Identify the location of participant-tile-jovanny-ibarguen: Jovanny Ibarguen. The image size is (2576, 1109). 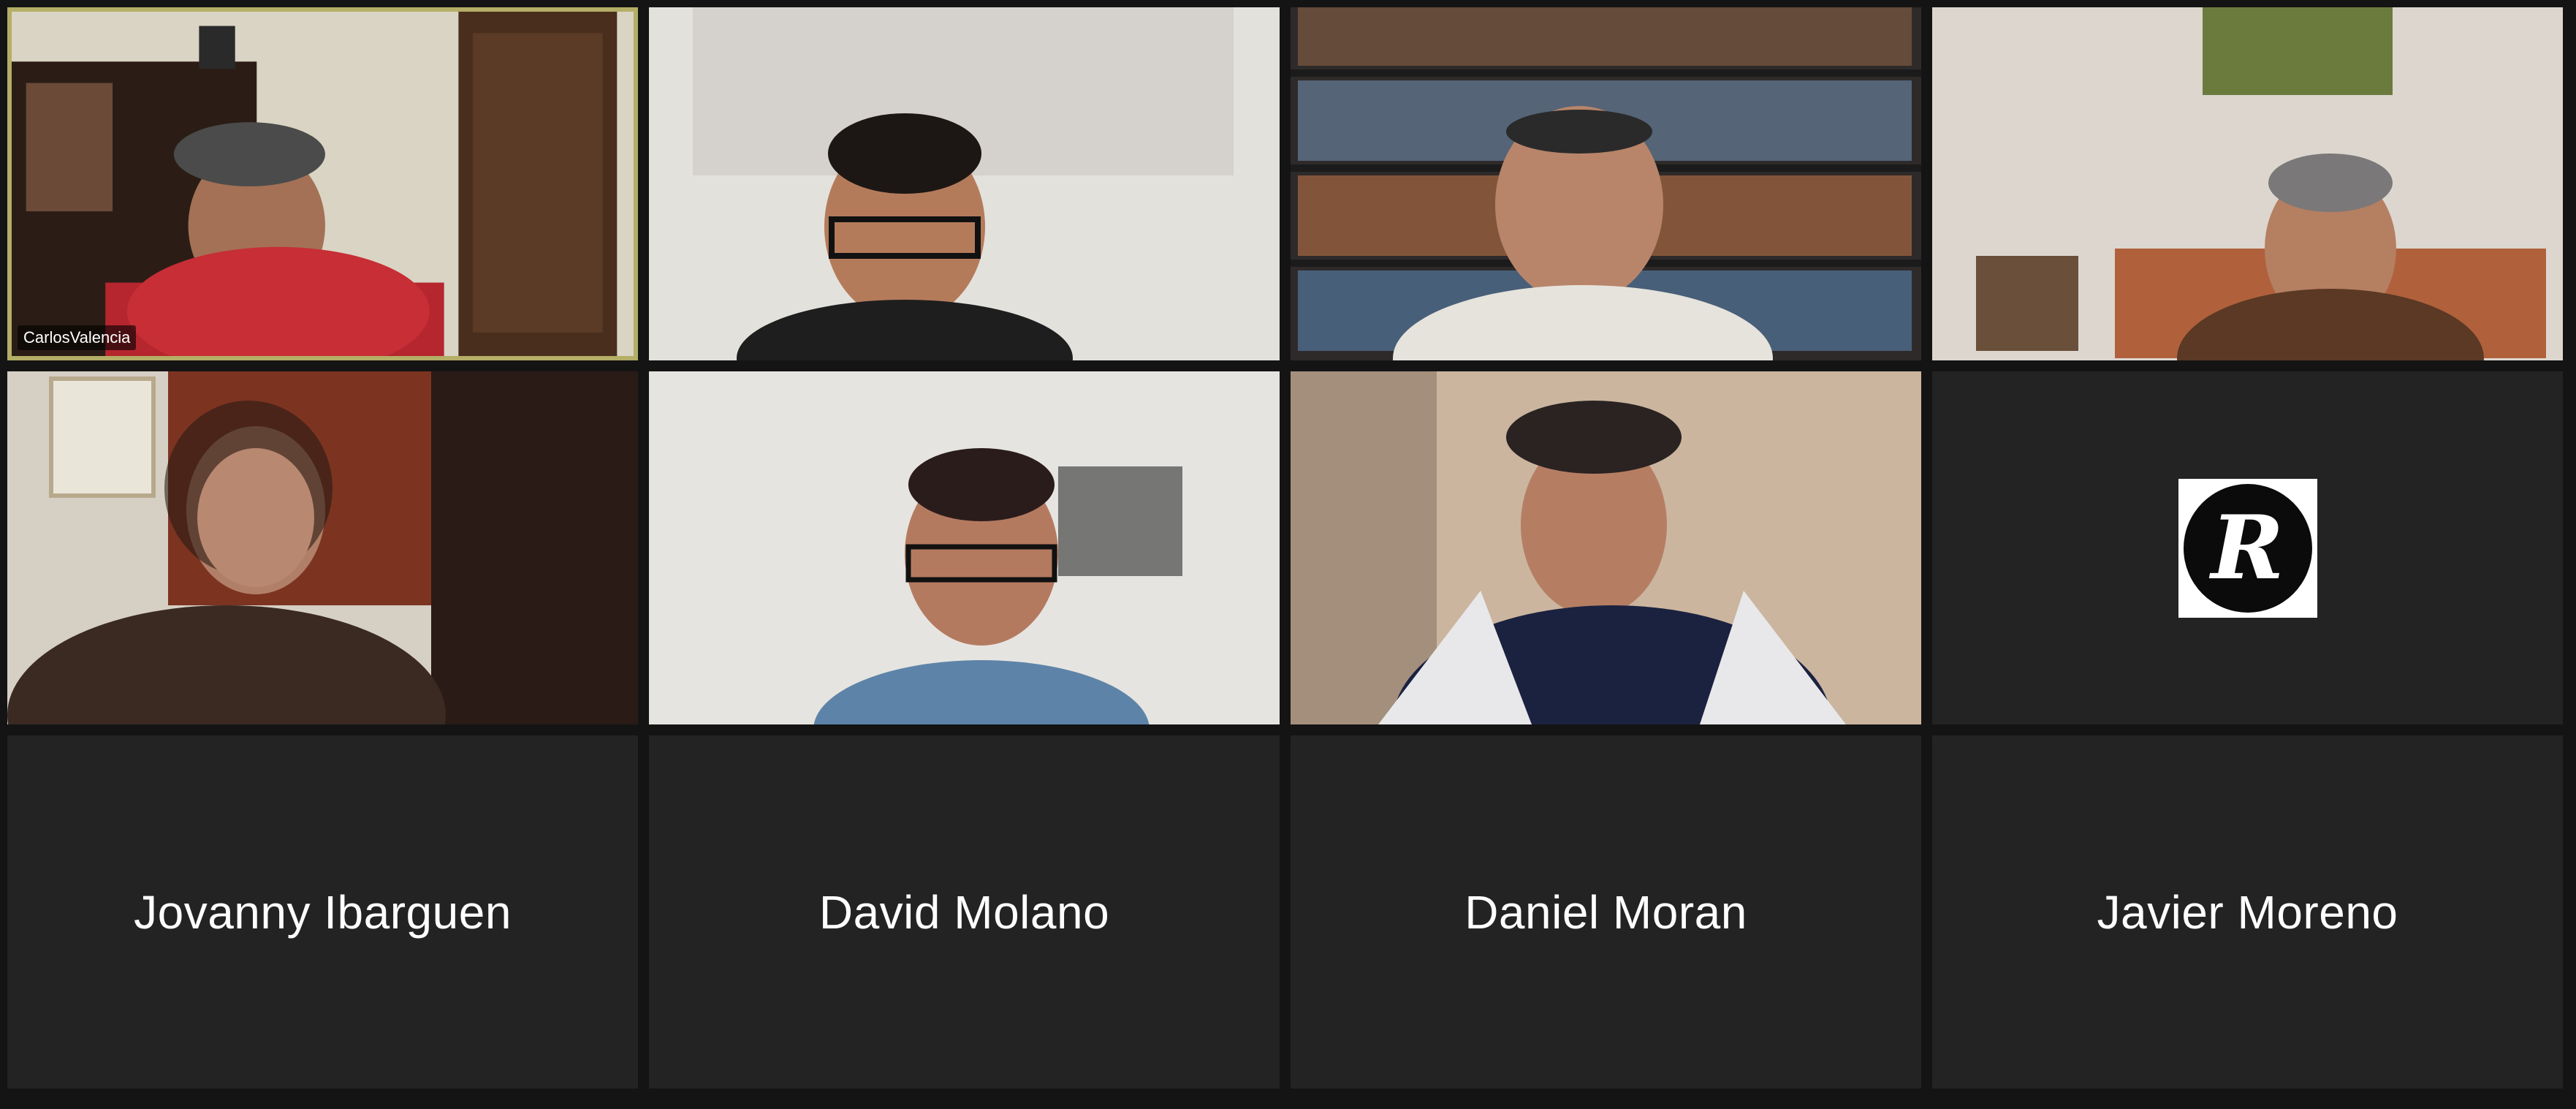
(322, 912).